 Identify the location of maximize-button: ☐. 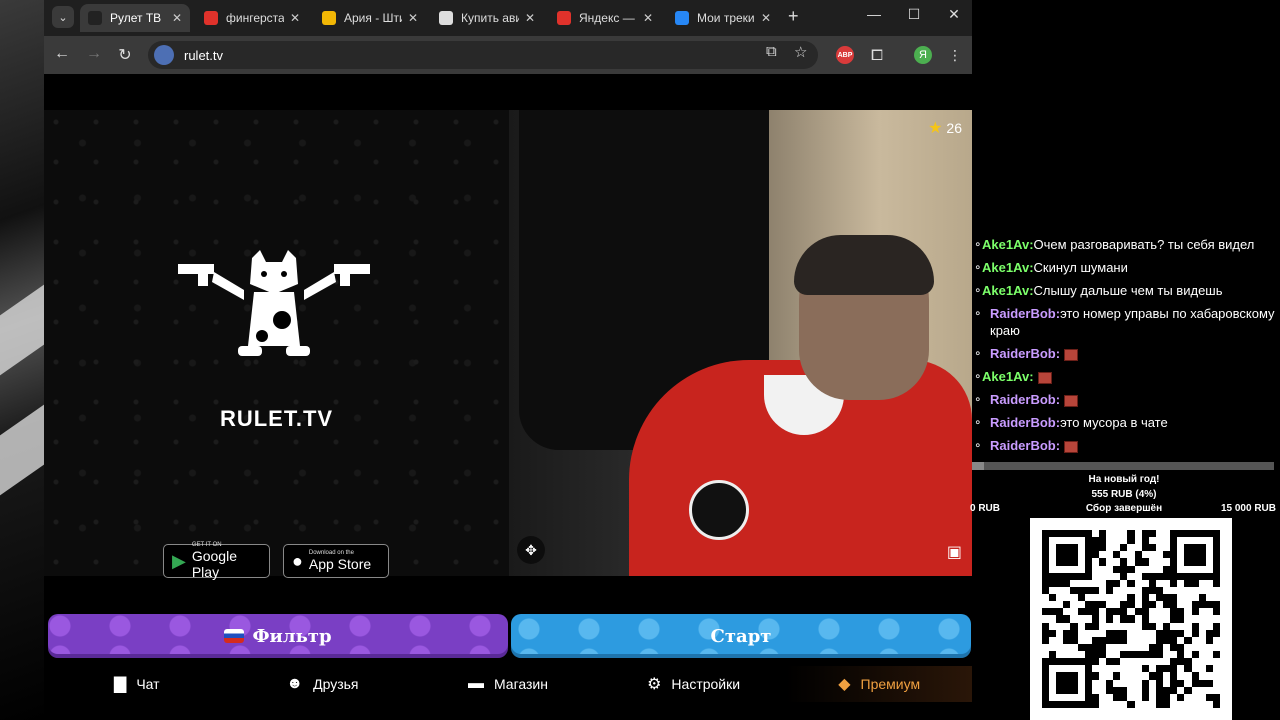
(914, 14).